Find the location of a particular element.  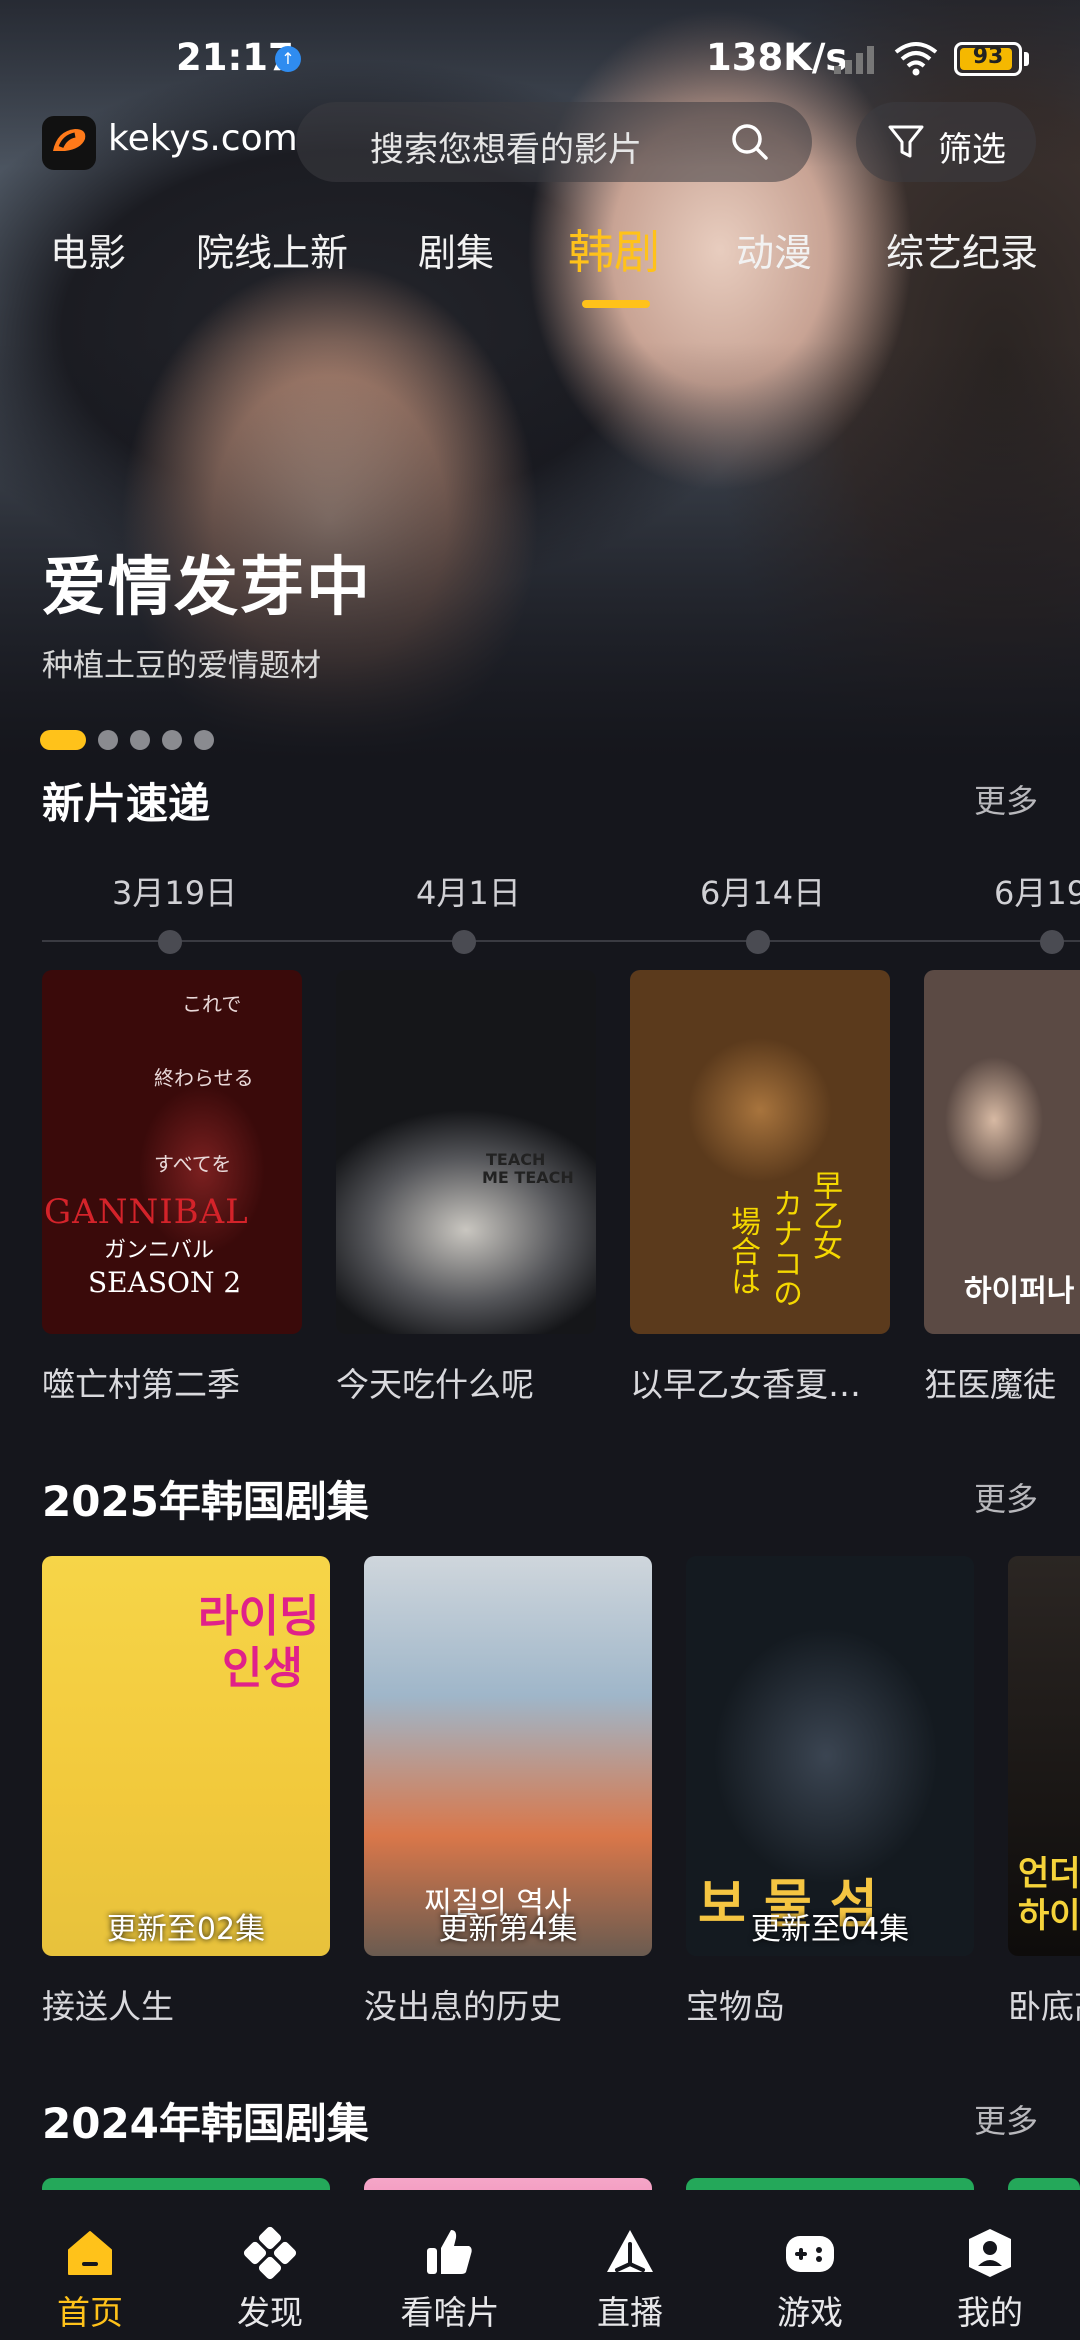

tab-movies: 电影 is located at coordinates (88, 249).